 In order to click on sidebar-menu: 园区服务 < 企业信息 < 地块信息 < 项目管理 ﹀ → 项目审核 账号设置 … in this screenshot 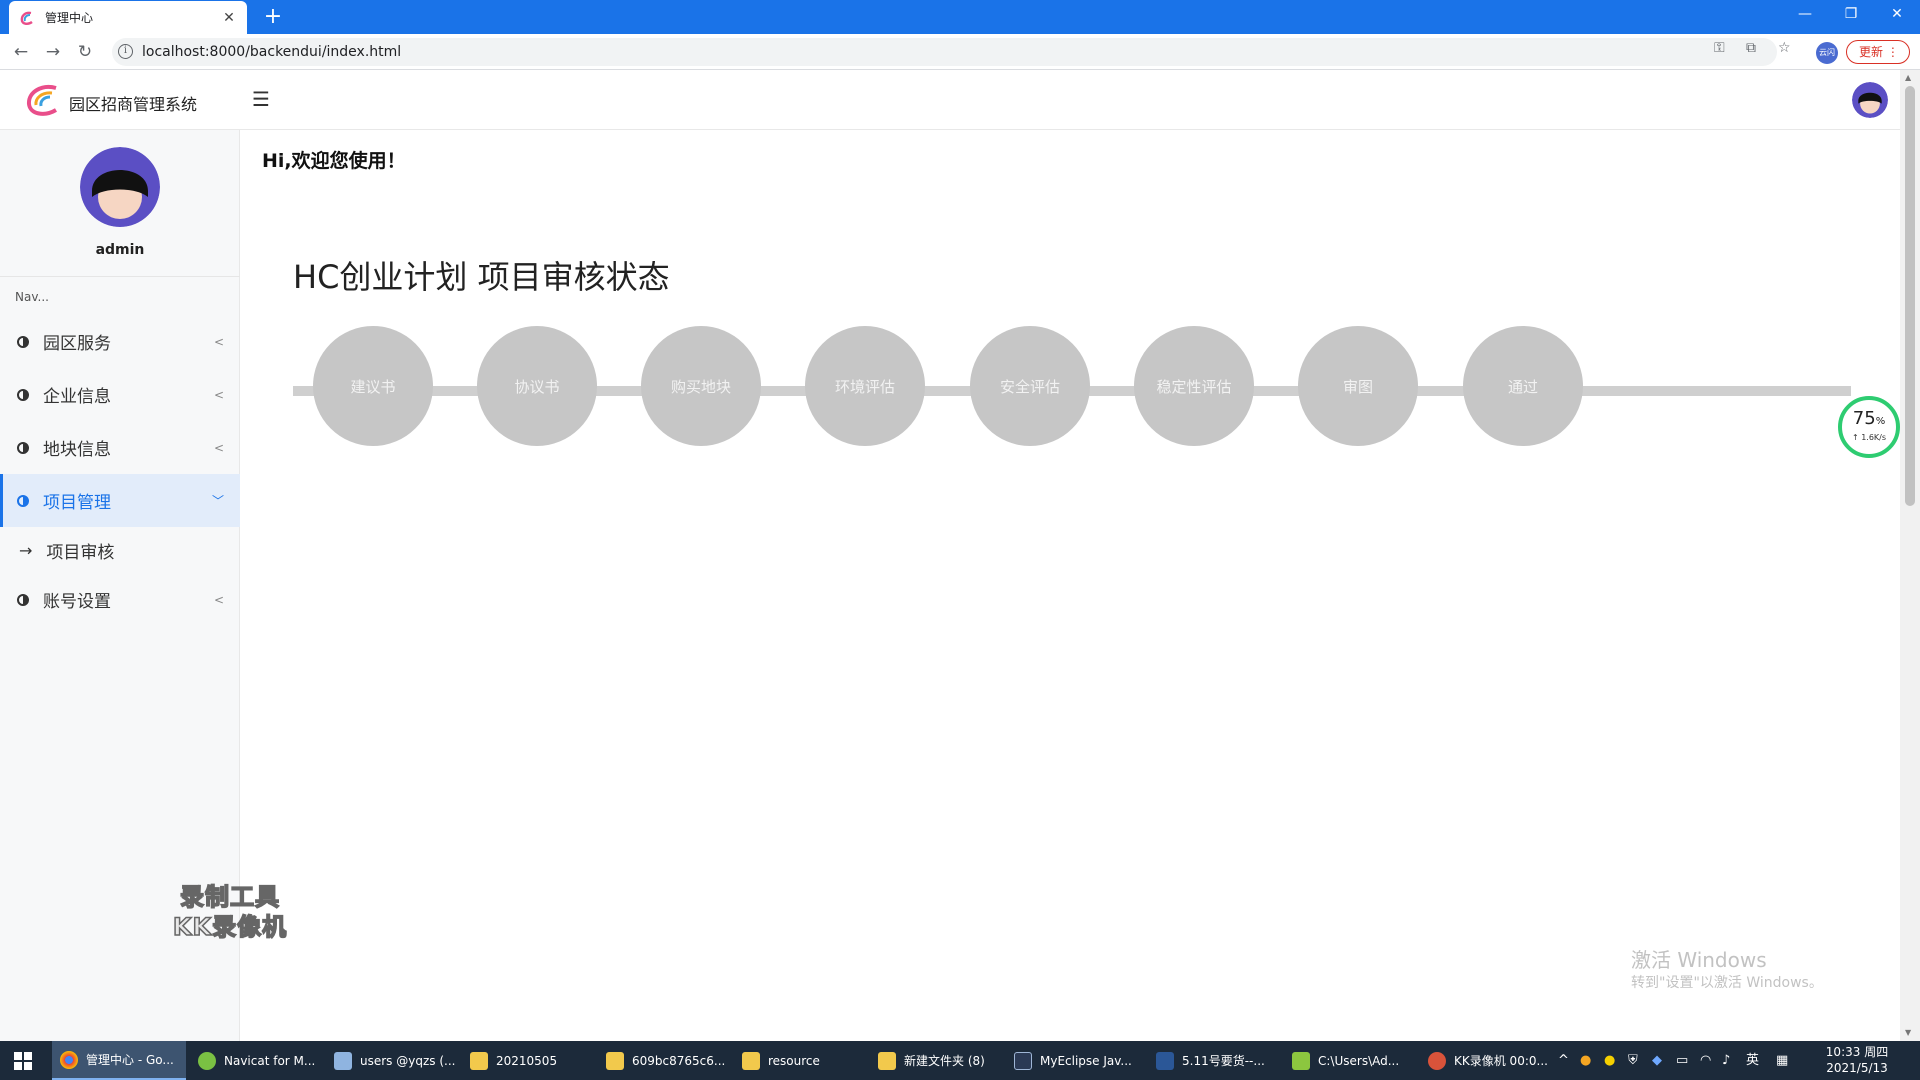, I will do `click(120, 470)`.